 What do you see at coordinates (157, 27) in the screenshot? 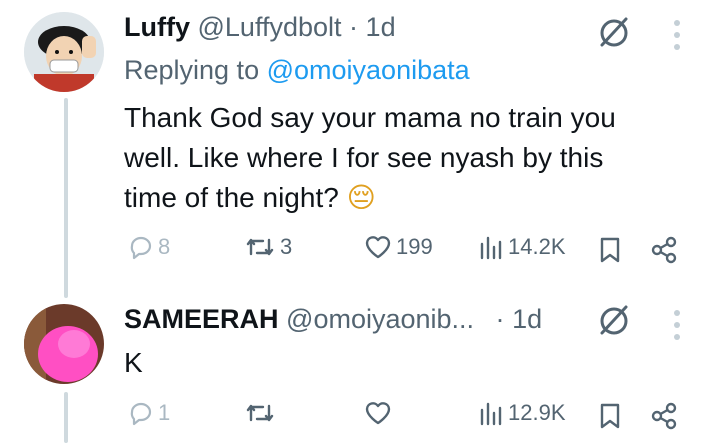
I see `display-name: Luffy` at bounding box center [157, 27].